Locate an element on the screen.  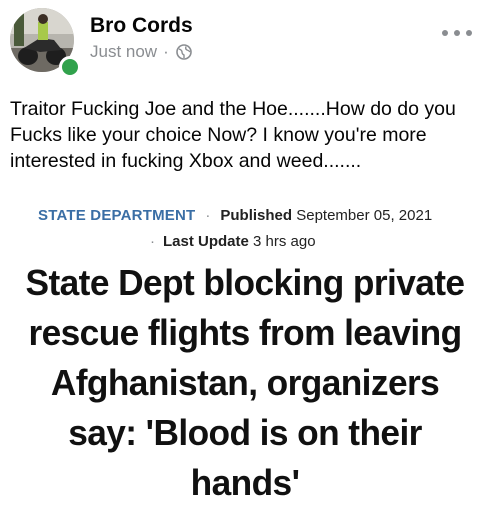
globe-icon is located at coordinates (183, 52).